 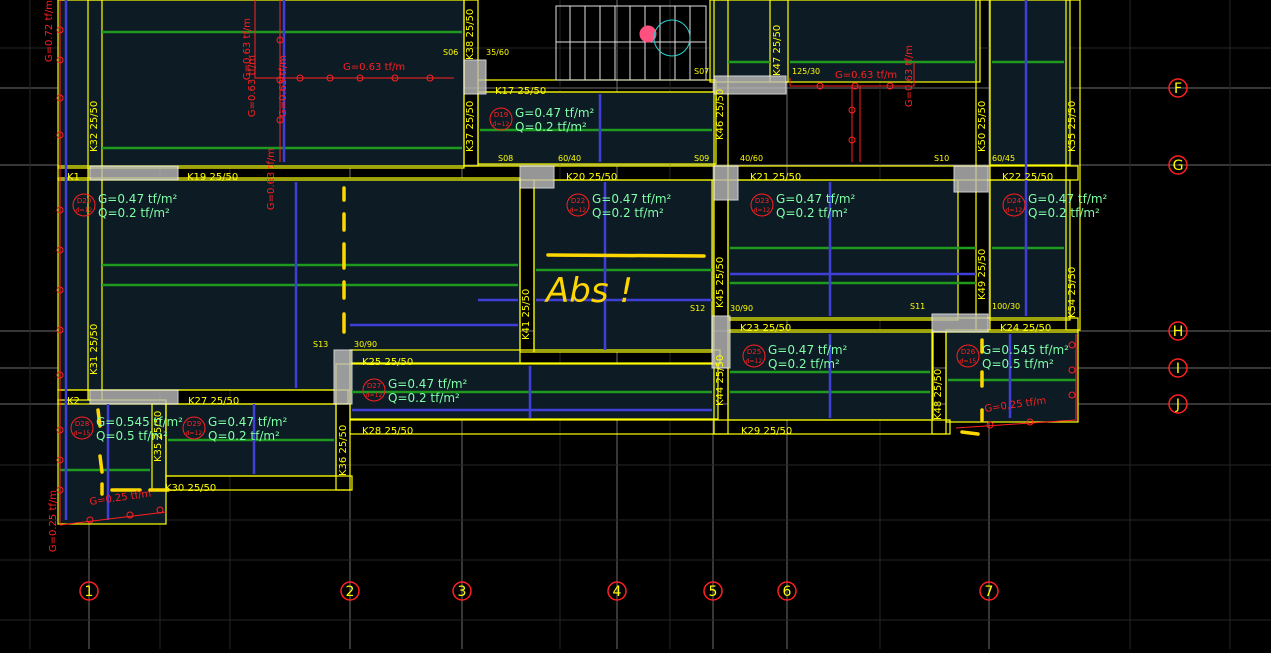 What do you see at coordinates (82, 424) in the screenshot?
I see `slab-id: D28` at bounding box center [82, 424].